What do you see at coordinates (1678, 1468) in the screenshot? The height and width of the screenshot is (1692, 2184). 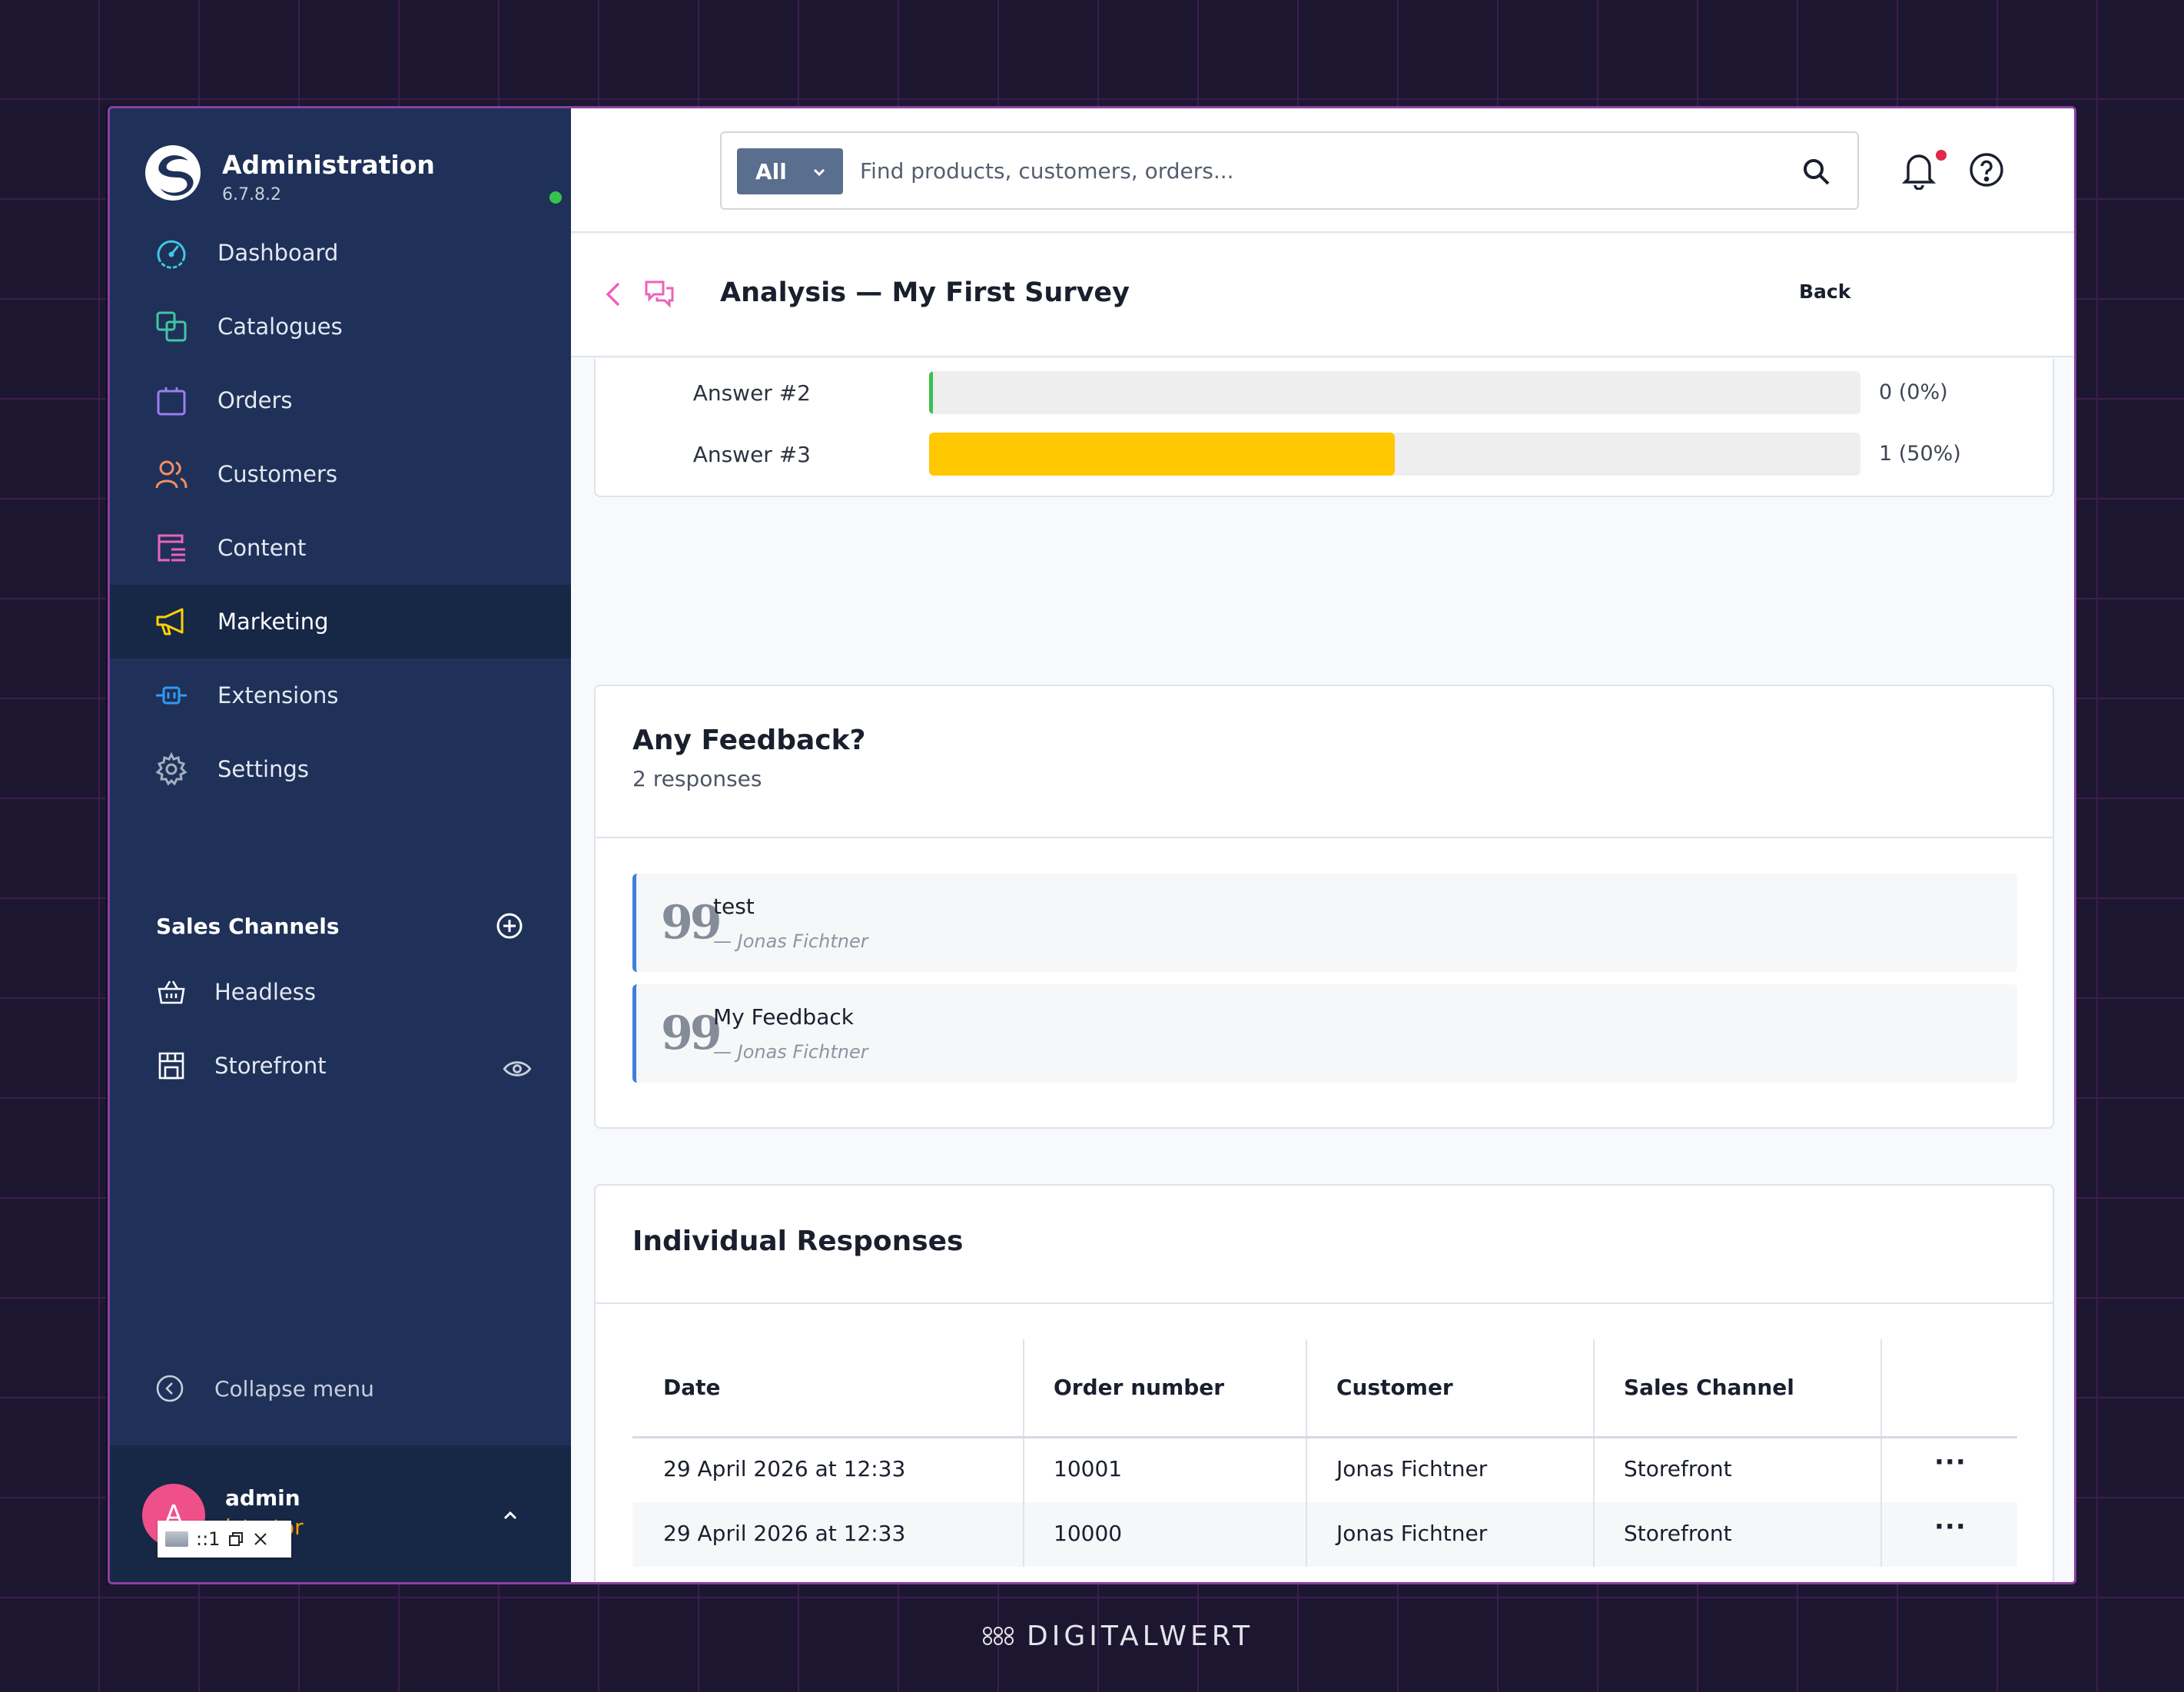 I see `cell-sales-channel: Storefront` at bounding box center [1678, 1468].